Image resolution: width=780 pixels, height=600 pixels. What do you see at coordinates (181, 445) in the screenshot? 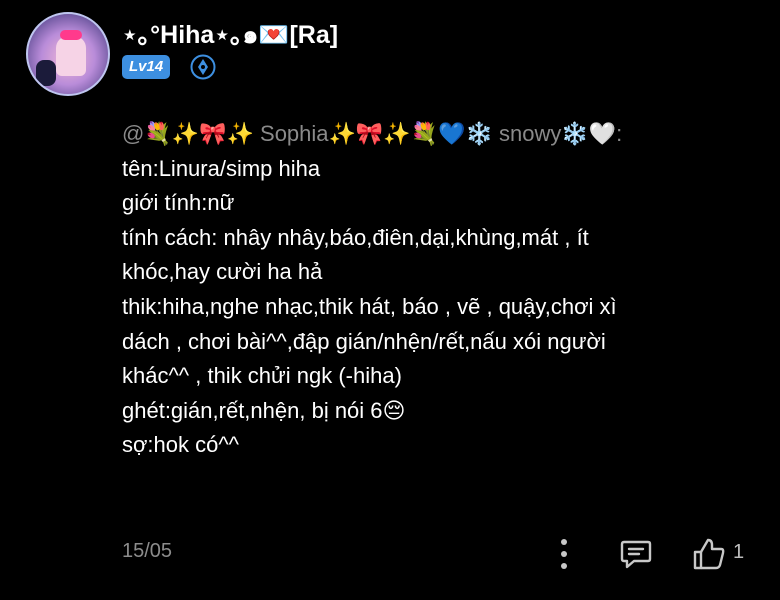
I see `comment-line: sợ:hok có^^` at bounding box center [181, 445].